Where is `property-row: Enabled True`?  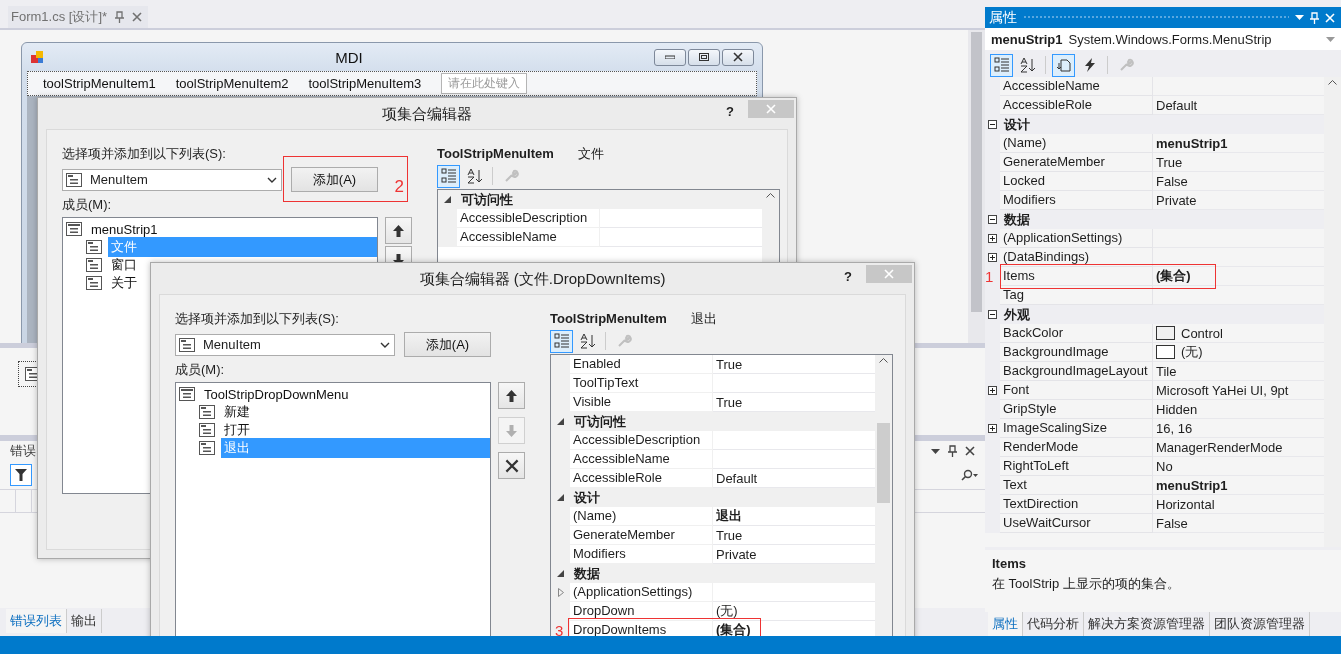
property-row: Enabled True is located at coordinates (713, 364).